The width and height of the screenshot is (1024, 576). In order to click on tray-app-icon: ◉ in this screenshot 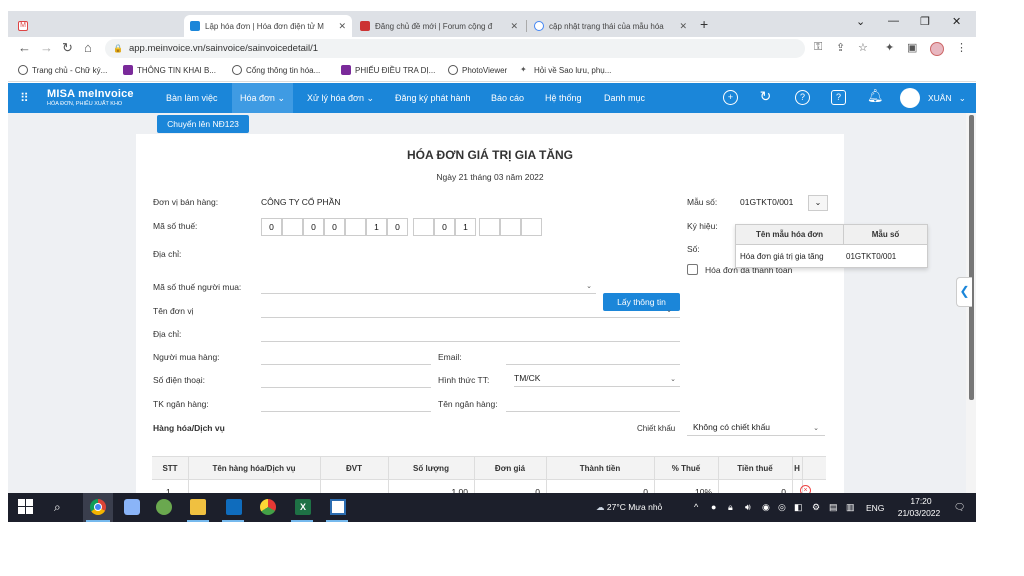, I will do `click(766, 507)`.